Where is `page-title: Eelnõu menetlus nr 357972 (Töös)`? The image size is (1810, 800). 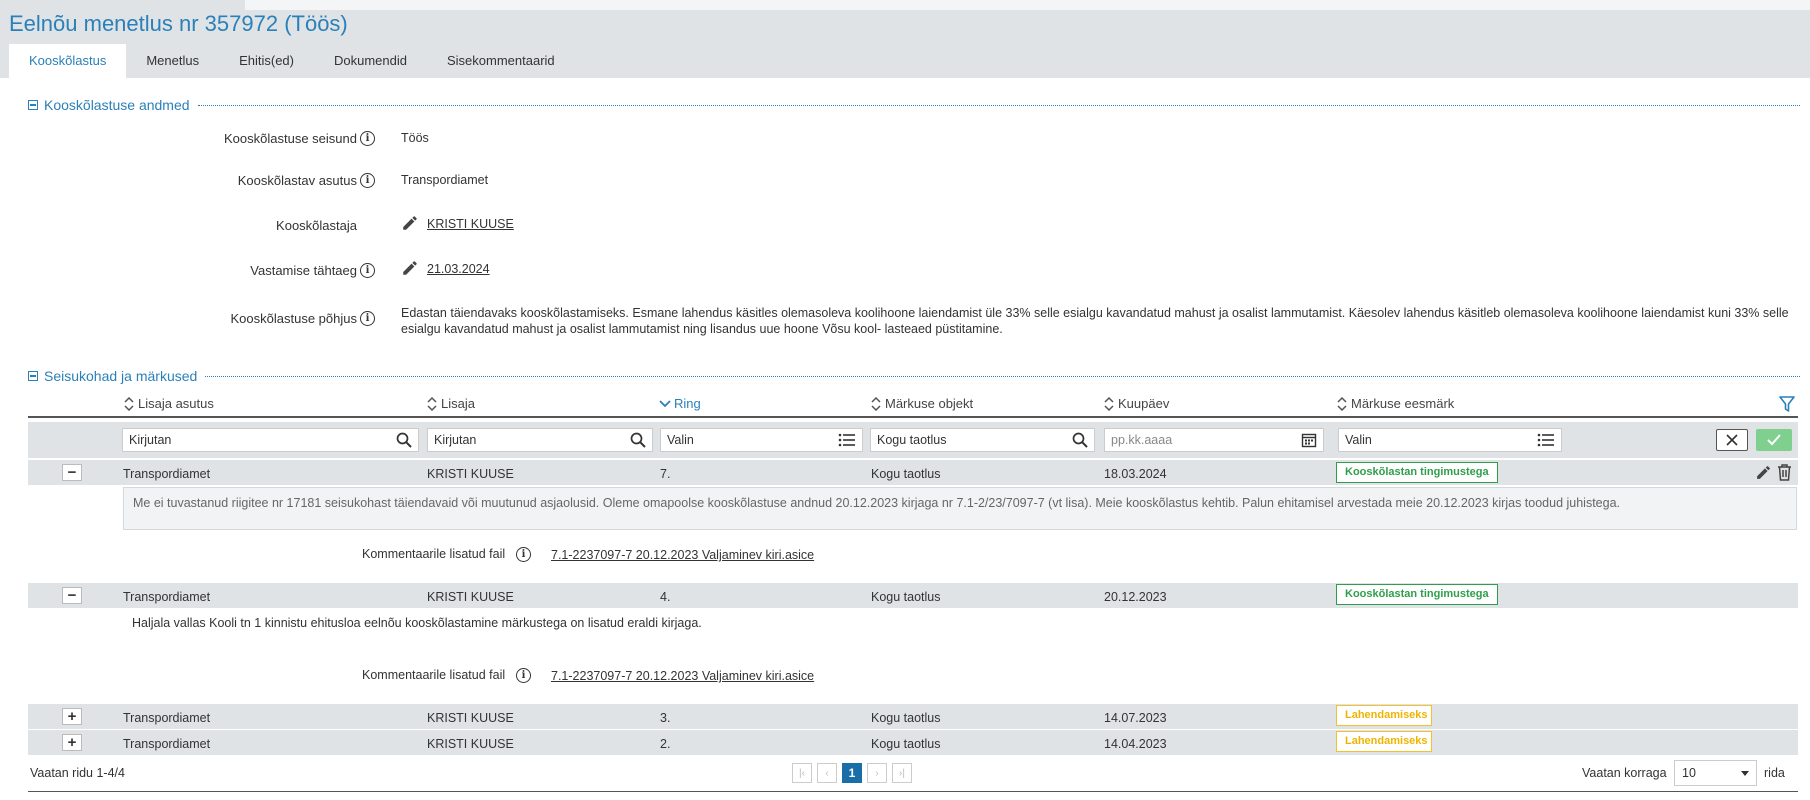
page-title: Eelnõu menetlus nr 357972 (Töös) is located at coordinates (178, 23).